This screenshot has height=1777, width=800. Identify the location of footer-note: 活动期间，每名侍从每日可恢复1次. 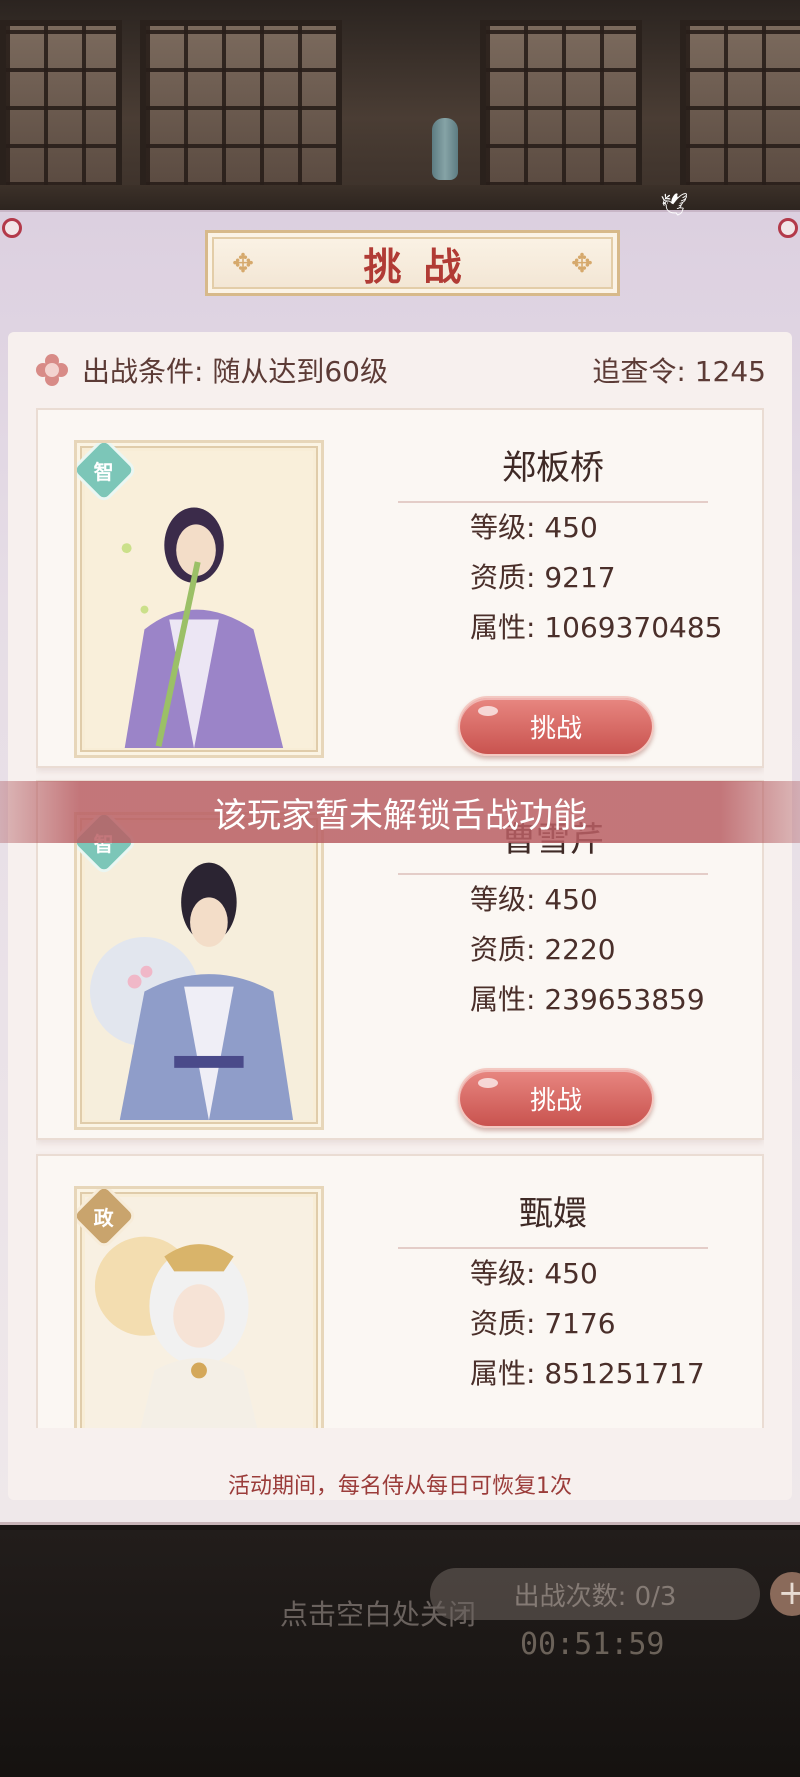
(400, 1486).